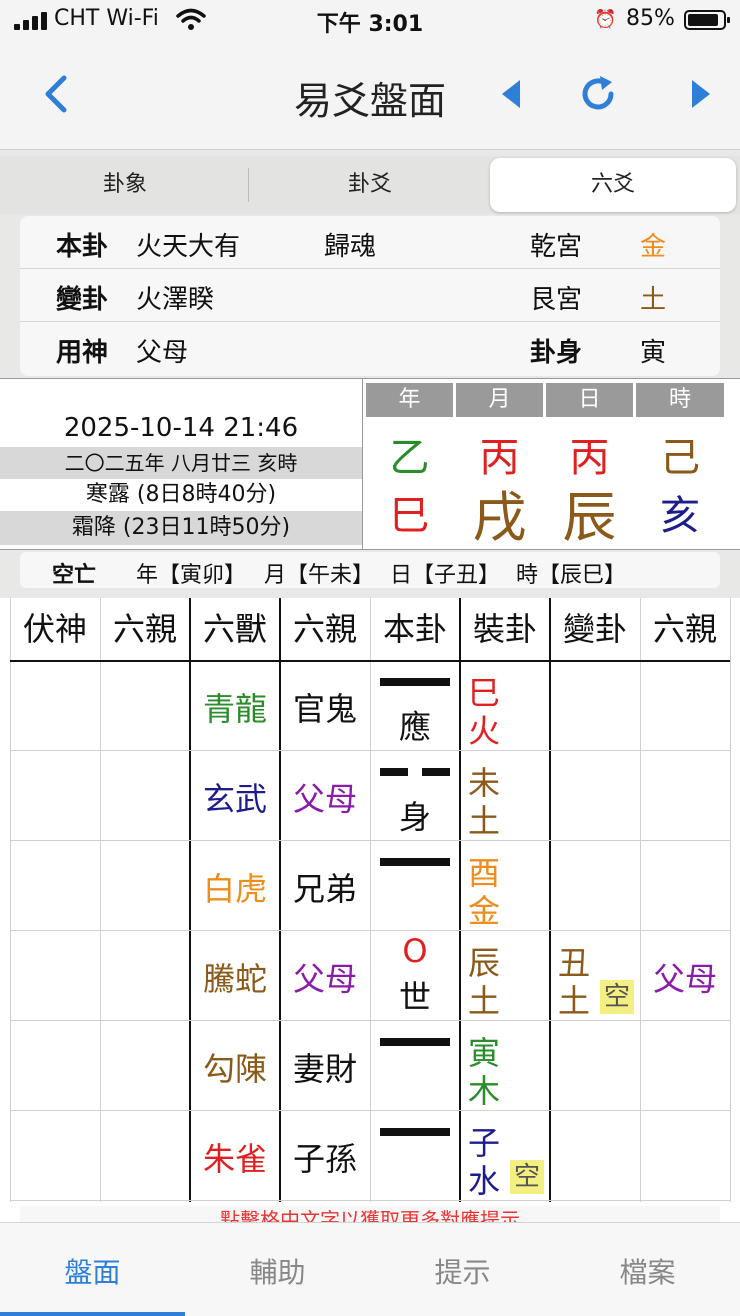  I want to click on kong-month: 月【午未】, so click(319, 575).